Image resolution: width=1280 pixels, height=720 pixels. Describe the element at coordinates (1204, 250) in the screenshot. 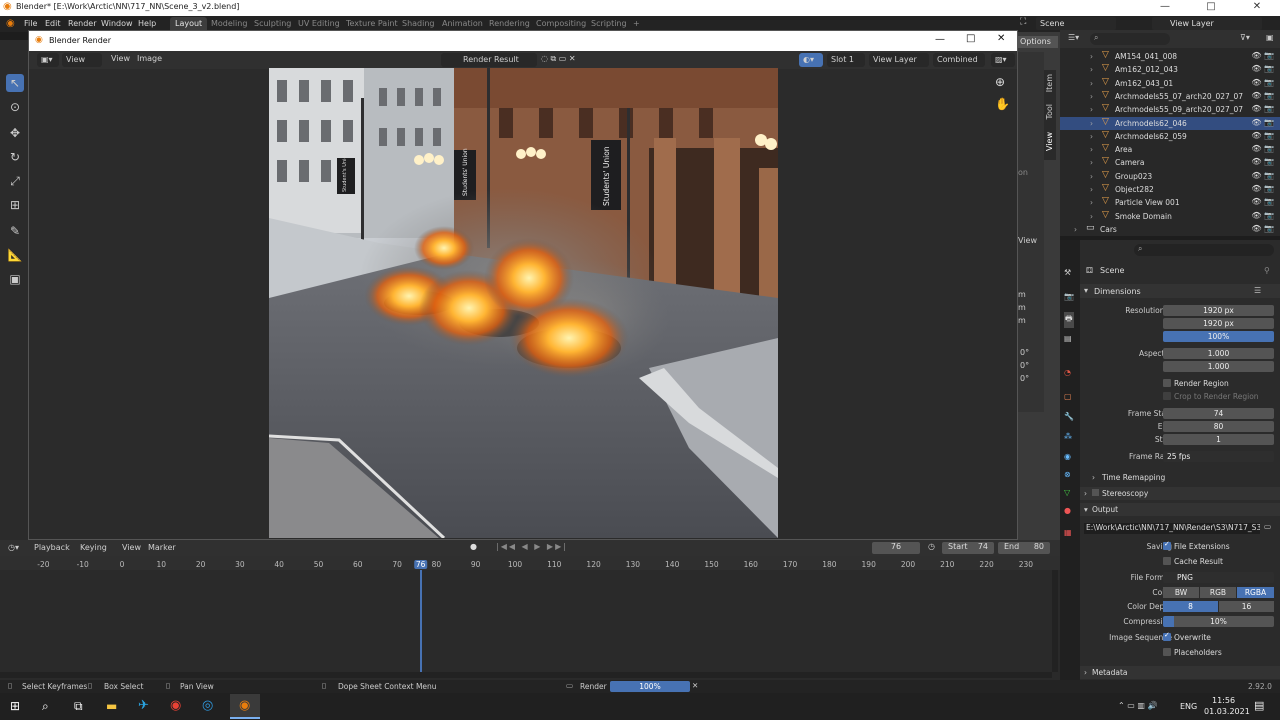

I see `properties-search-input` at that location.